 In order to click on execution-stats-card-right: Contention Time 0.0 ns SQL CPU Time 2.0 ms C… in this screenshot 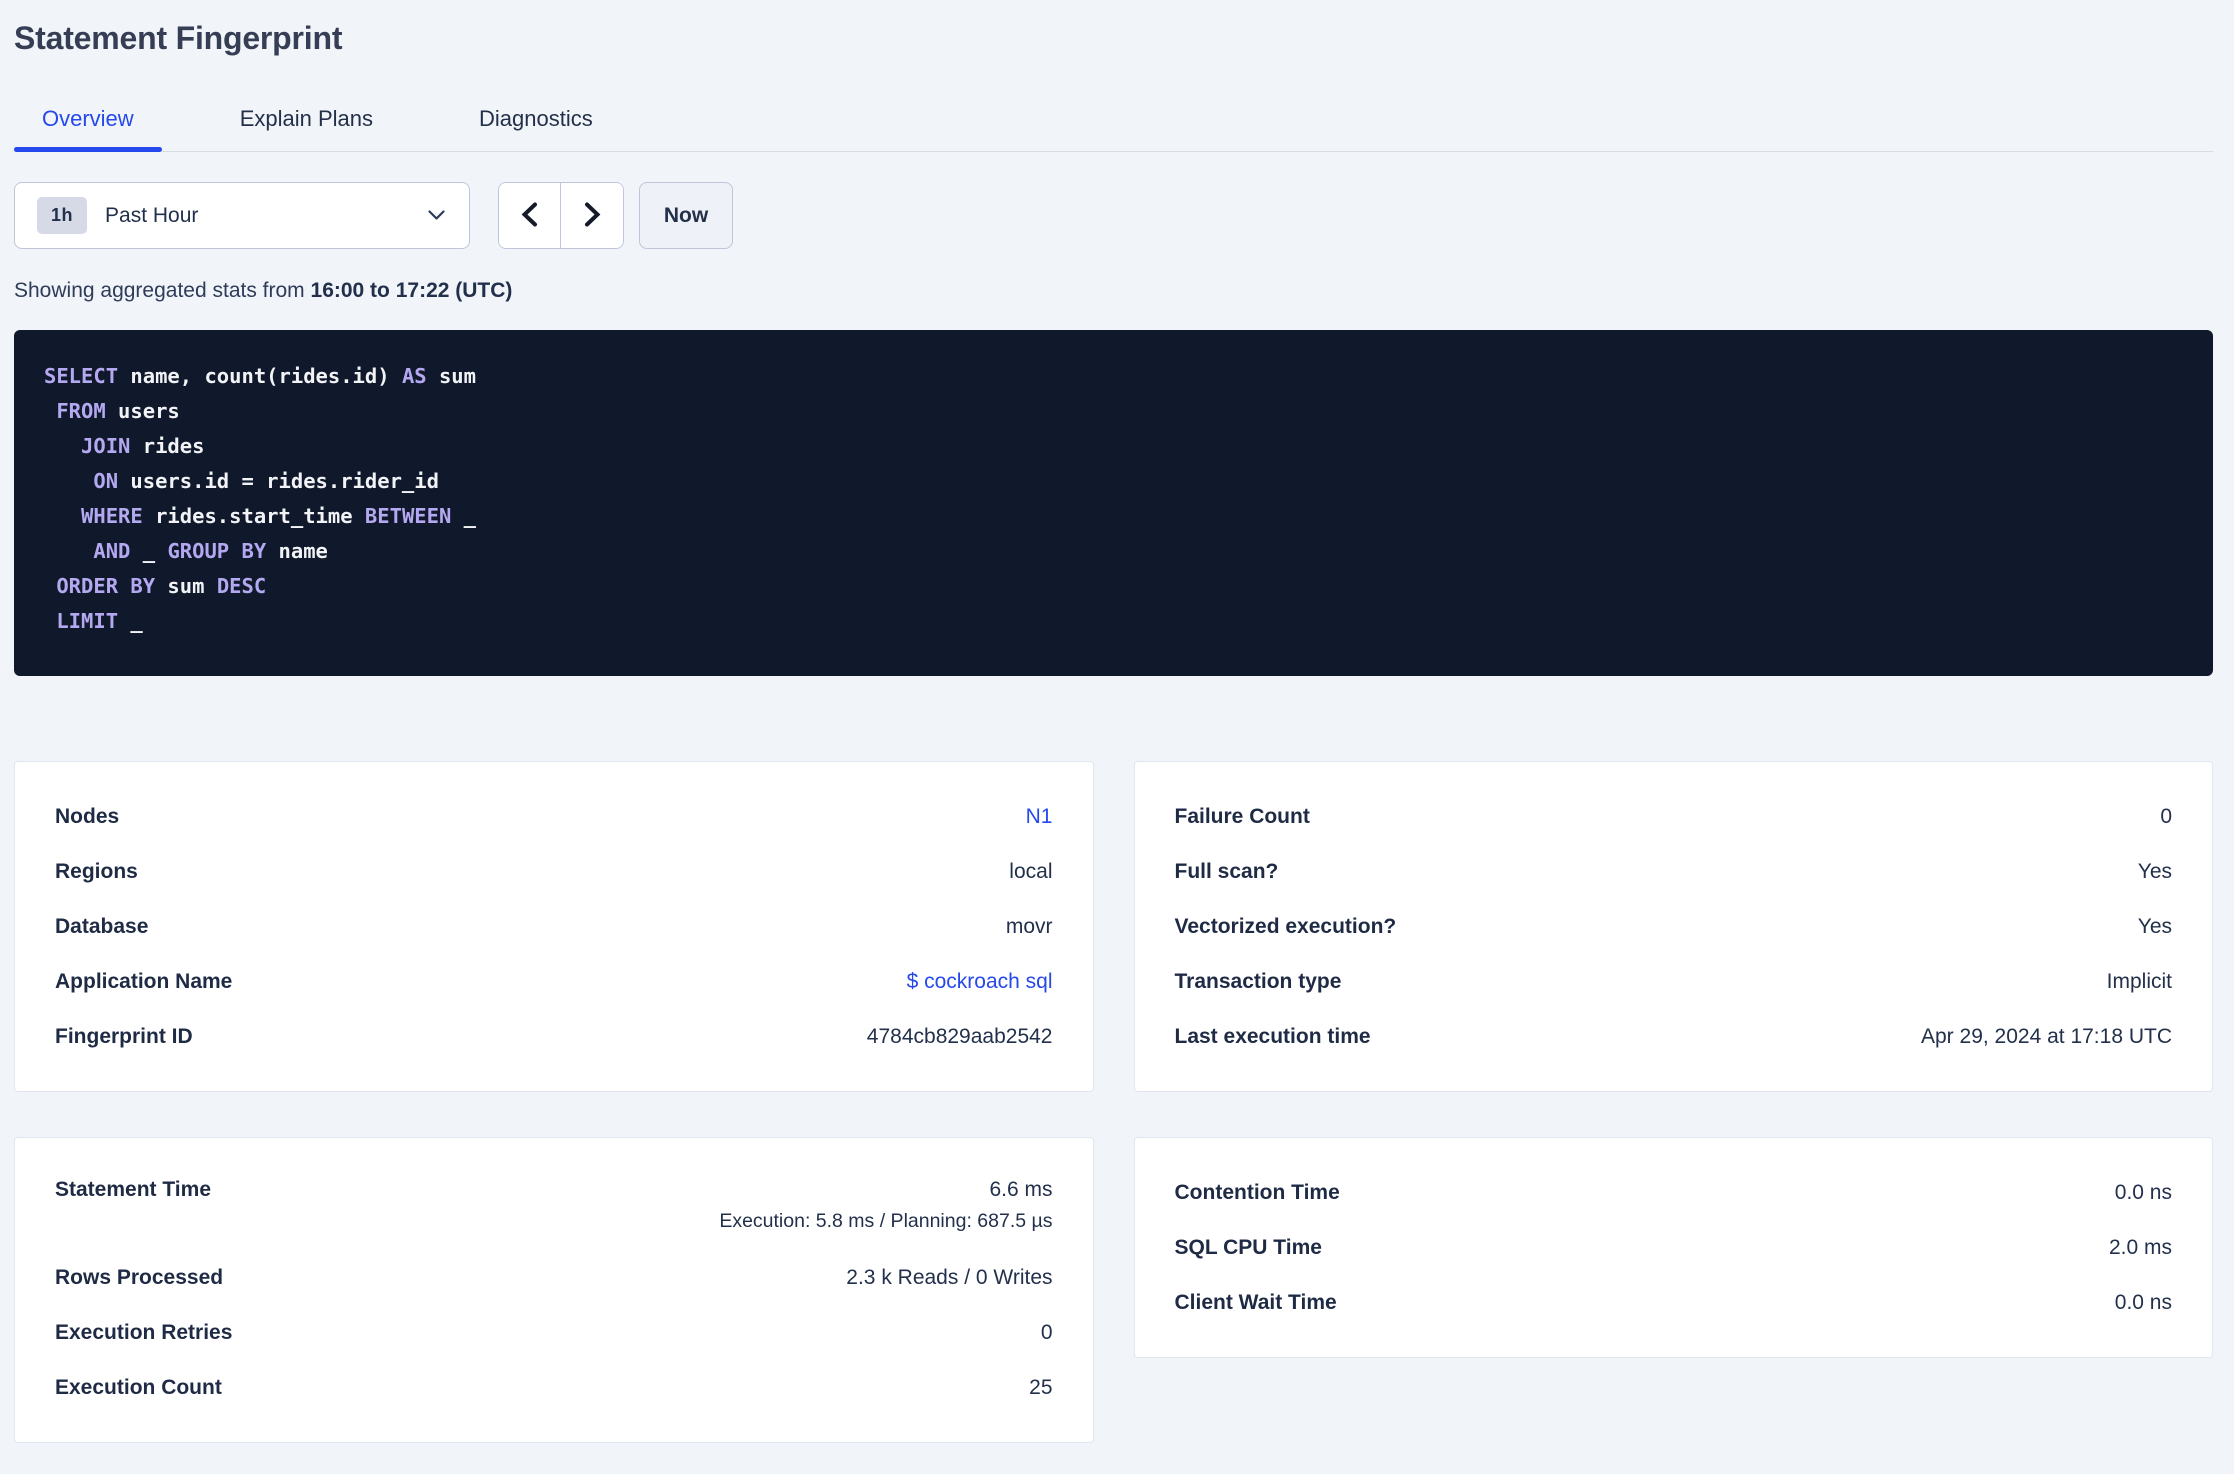, I will do `click(1673, 1247)`.